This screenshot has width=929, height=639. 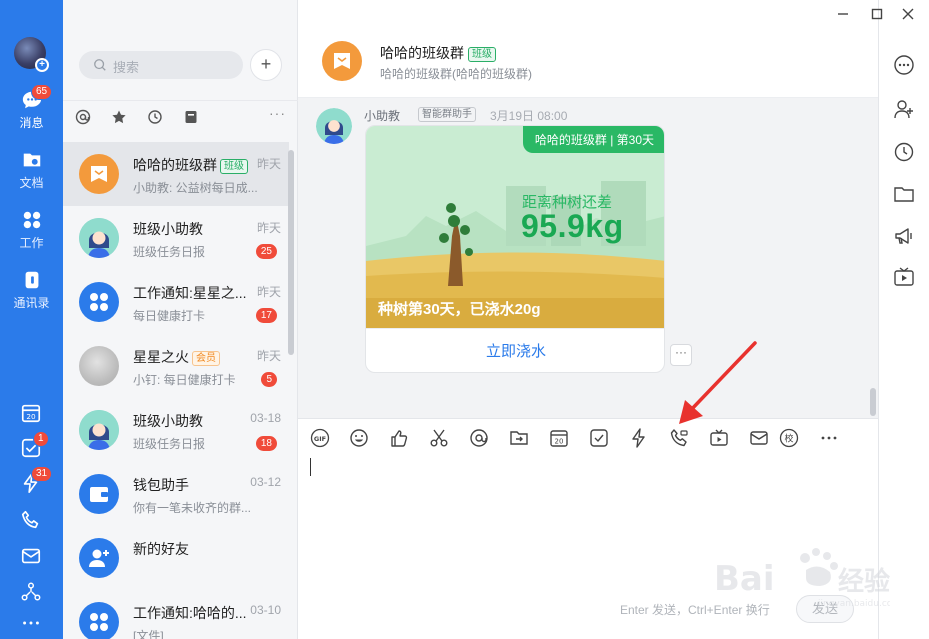 What do you see at coordinates (310, 467) in the screenshot?
I see `text-caret` at bounding box center [310, 467].